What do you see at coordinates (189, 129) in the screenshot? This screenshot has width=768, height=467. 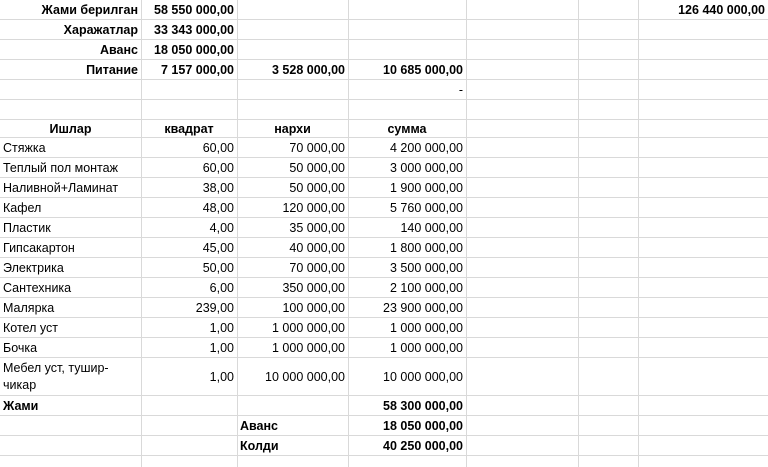 I see `header-qty: квадрат` at bounding box center [189, 129].